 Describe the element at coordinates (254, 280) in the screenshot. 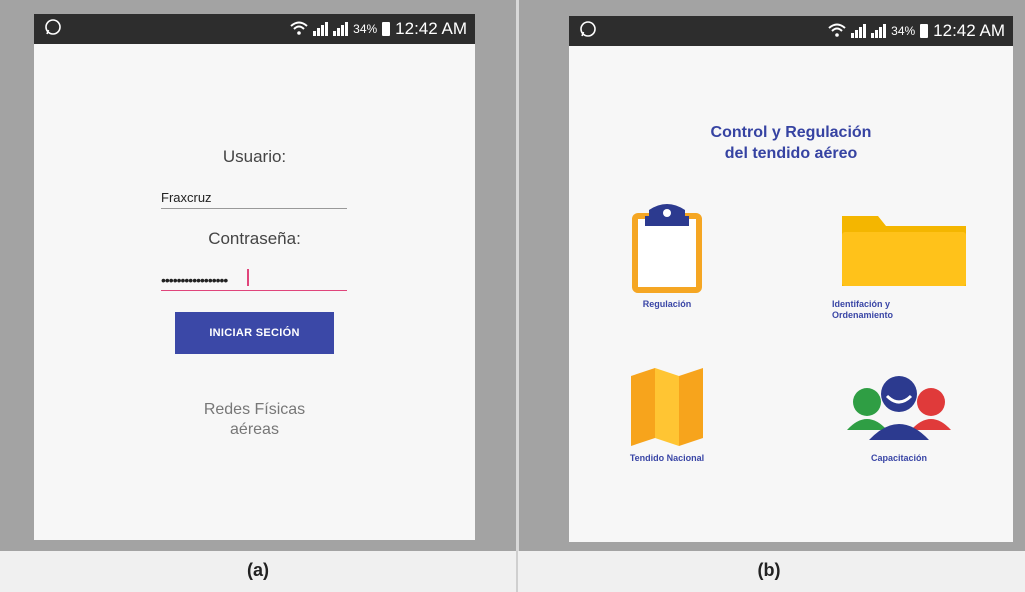

I see `password-field` at that location.